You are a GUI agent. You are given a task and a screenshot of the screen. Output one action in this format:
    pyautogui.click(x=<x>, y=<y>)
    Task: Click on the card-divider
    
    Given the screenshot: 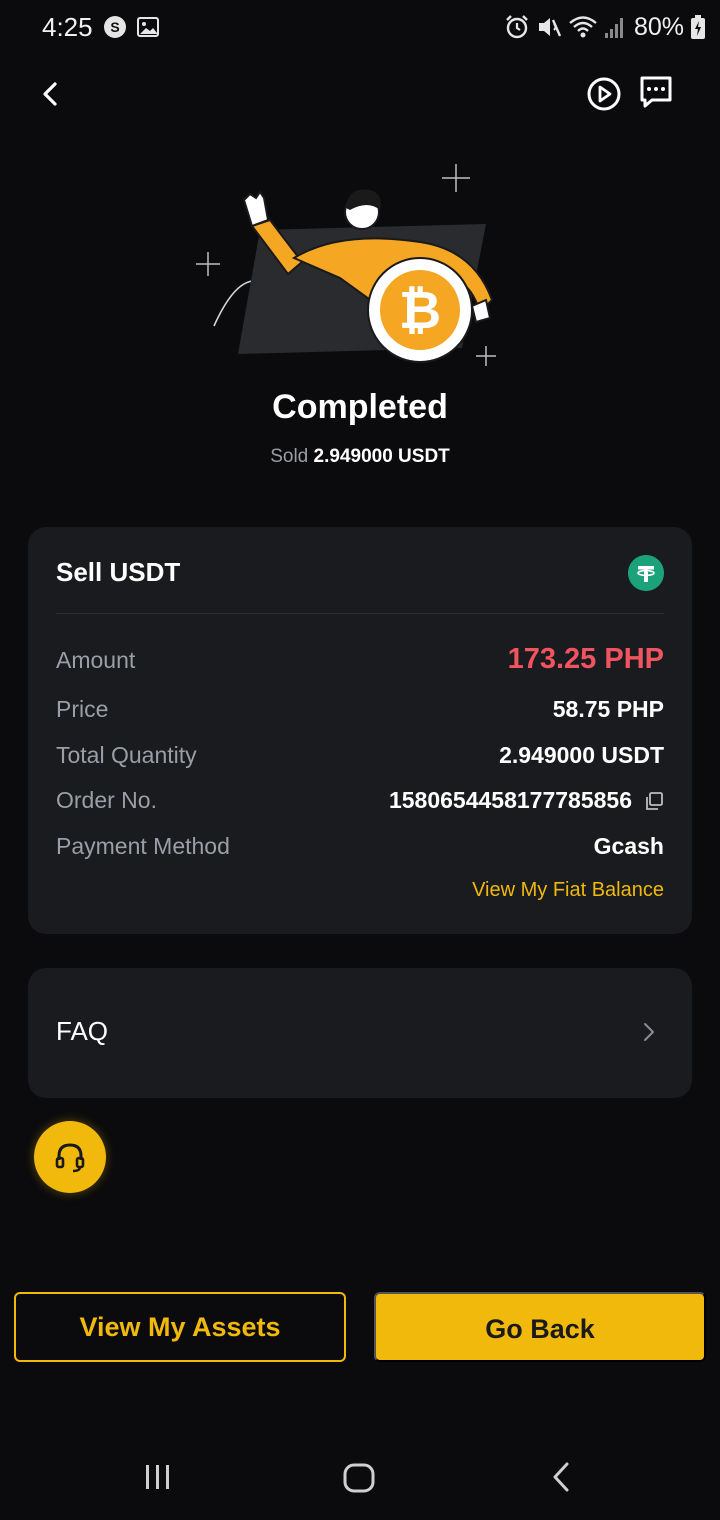 What is the action you would take?
    pyautogui.click(x=360, y=613)
    